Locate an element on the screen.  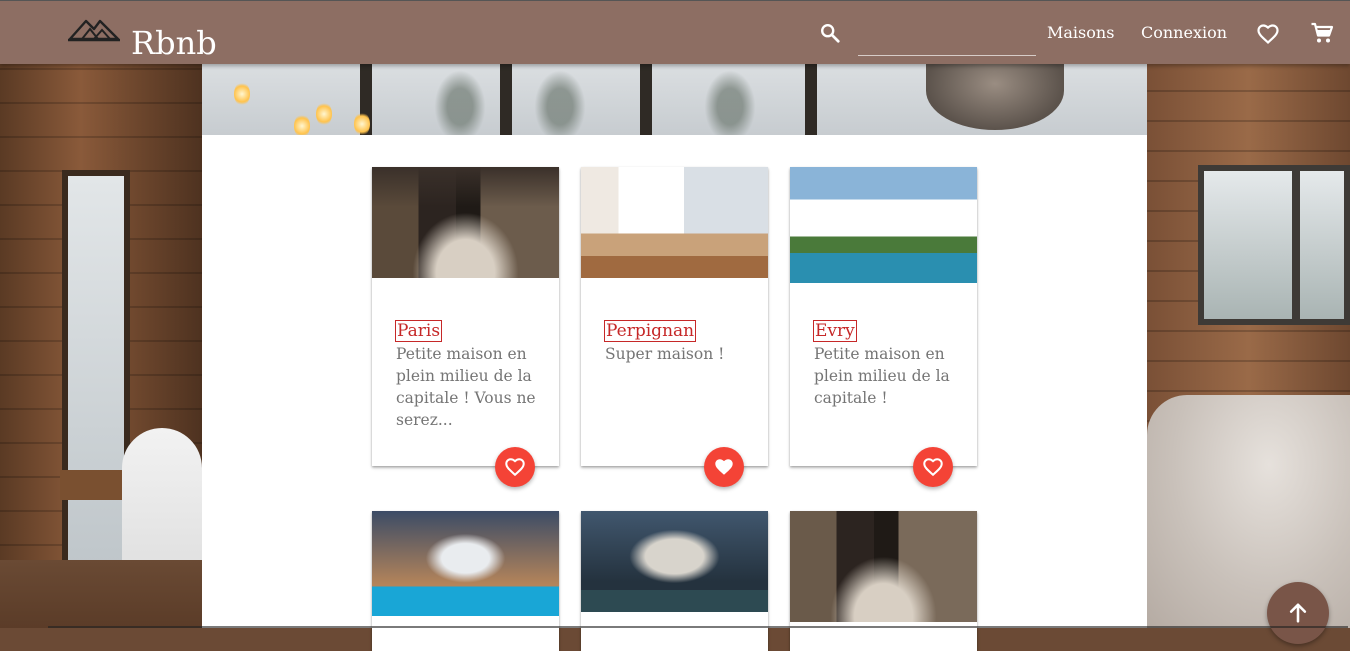
heart-filled-icon is located at coordinates (724, 467).